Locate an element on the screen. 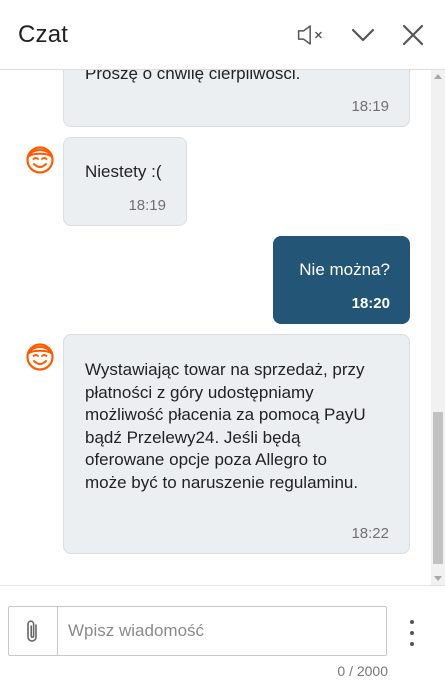 Image resolution: width=445 pixels, height=694 pixels. chat-header: Czat is located at coordinates (222, 35).